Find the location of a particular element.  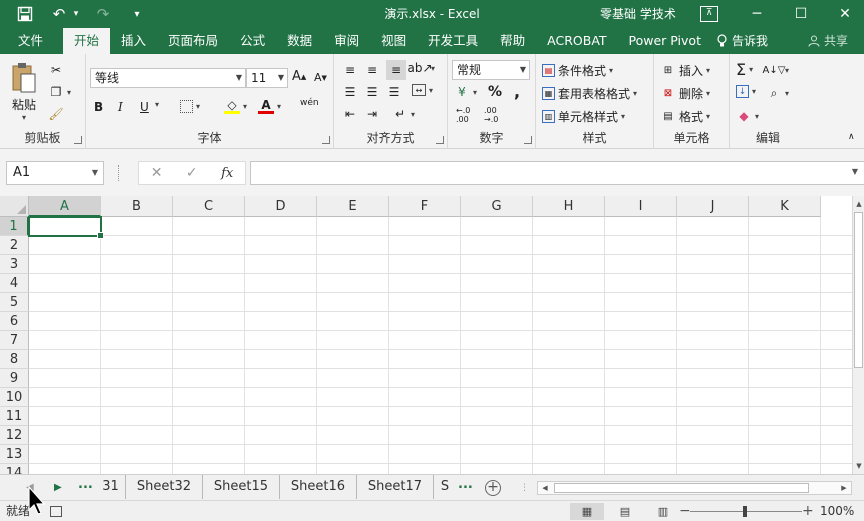

undo-dropdown-icon: ▾ is located at coordinates (76, 14).